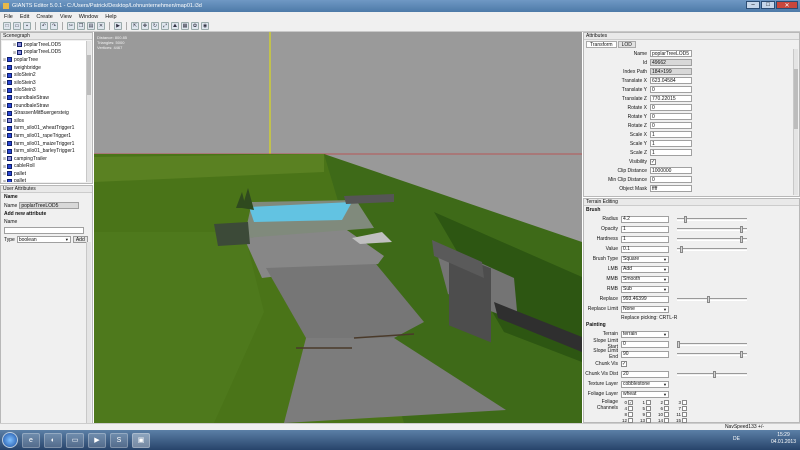 The image size is (800, 450). What do you see at coordinates (671, 53) in the screenshot?
I see `attribute-value-field: poplarTreeLOD5` at bounding box center [671, 53].